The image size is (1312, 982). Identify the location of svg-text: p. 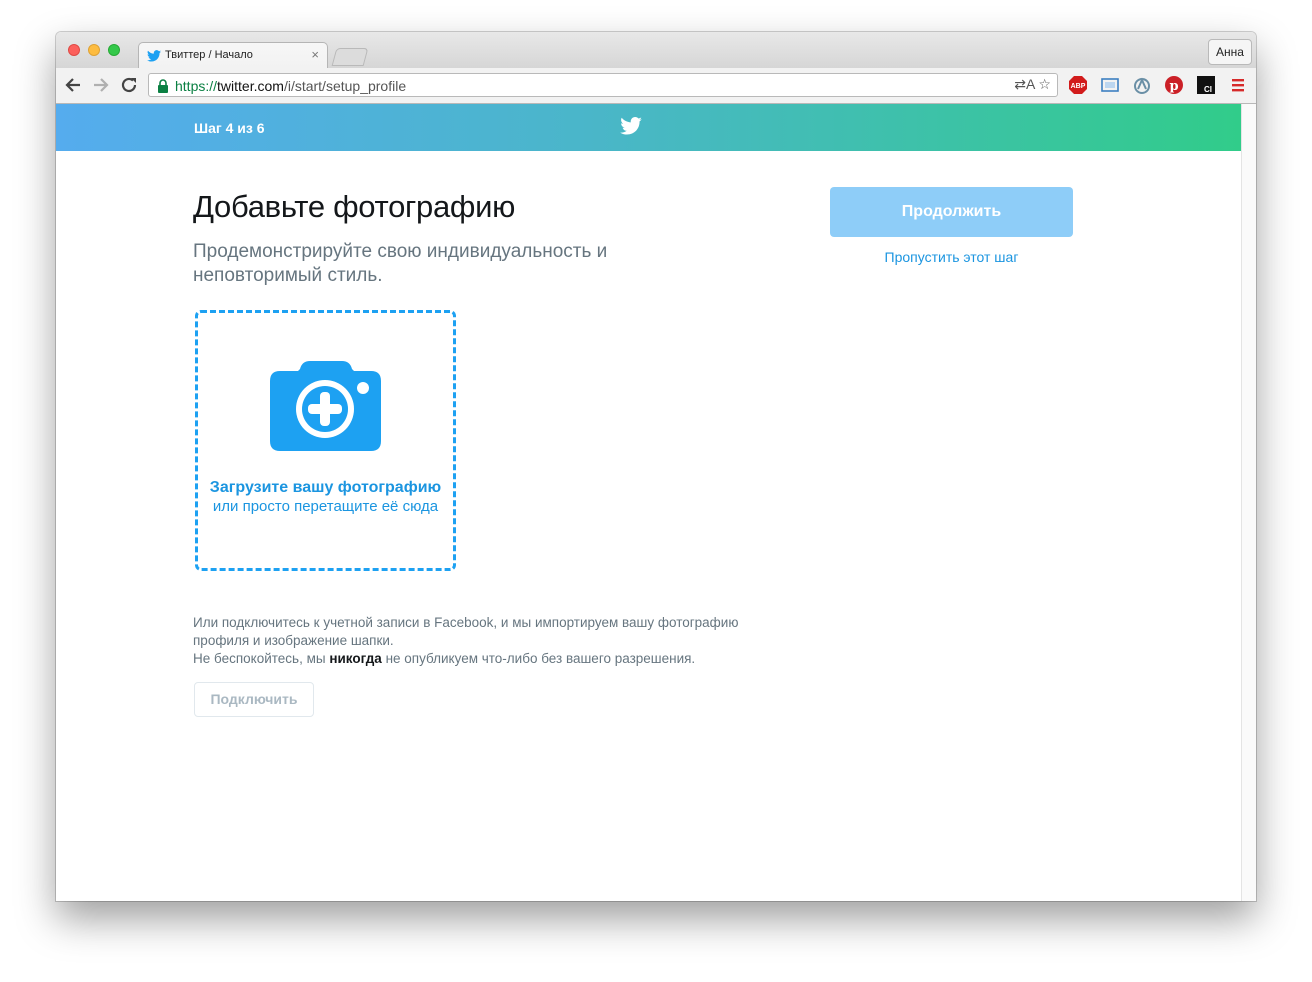
(1173, 86).